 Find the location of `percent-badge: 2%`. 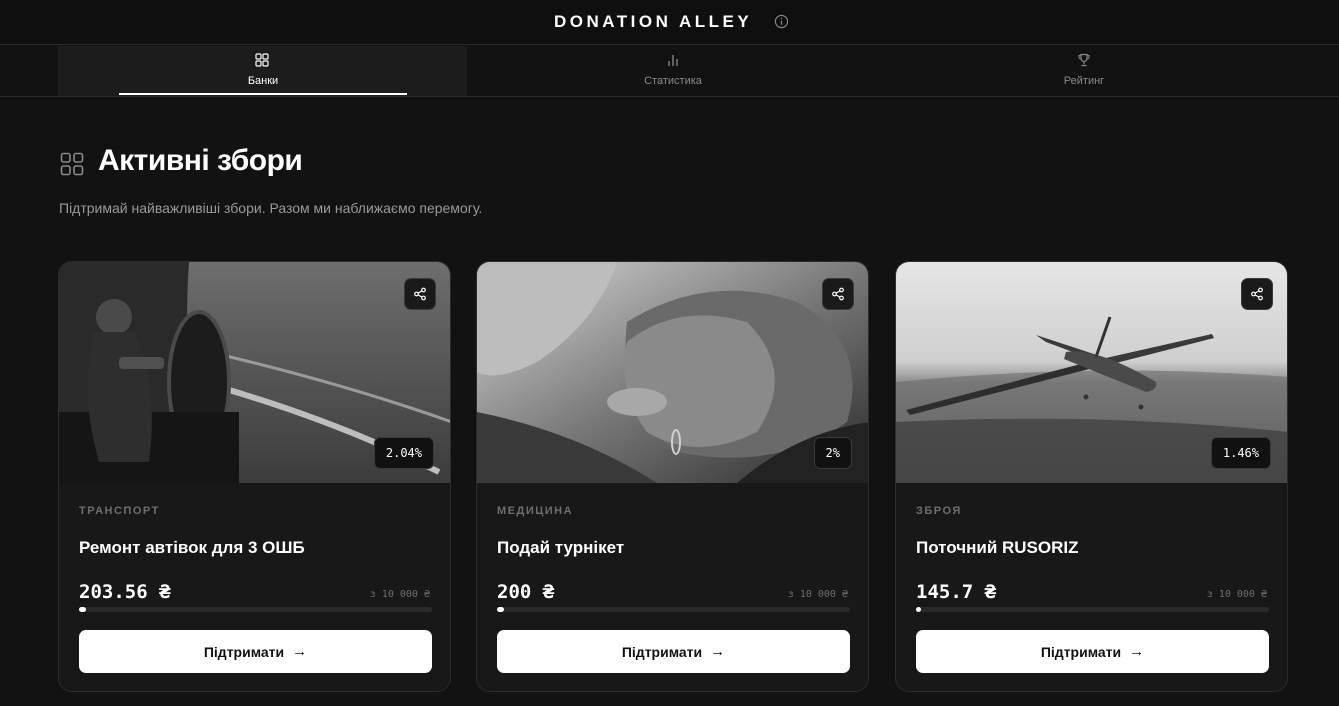

percent-badge: 2% is located at coordinates (832, 453).